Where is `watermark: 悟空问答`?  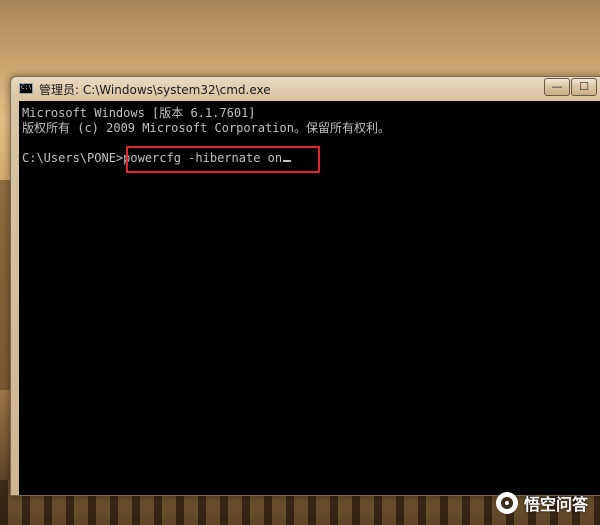 watermark: 悟空问答 is located at coordinates (541, 503).